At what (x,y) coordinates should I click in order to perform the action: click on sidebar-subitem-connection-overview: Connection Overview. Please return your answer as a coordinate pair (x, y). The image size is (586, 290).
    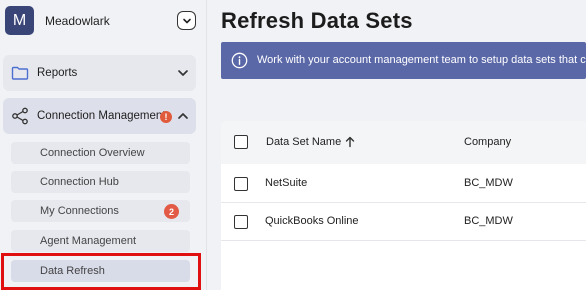
    Looking at the image, I should click on (100, 153).